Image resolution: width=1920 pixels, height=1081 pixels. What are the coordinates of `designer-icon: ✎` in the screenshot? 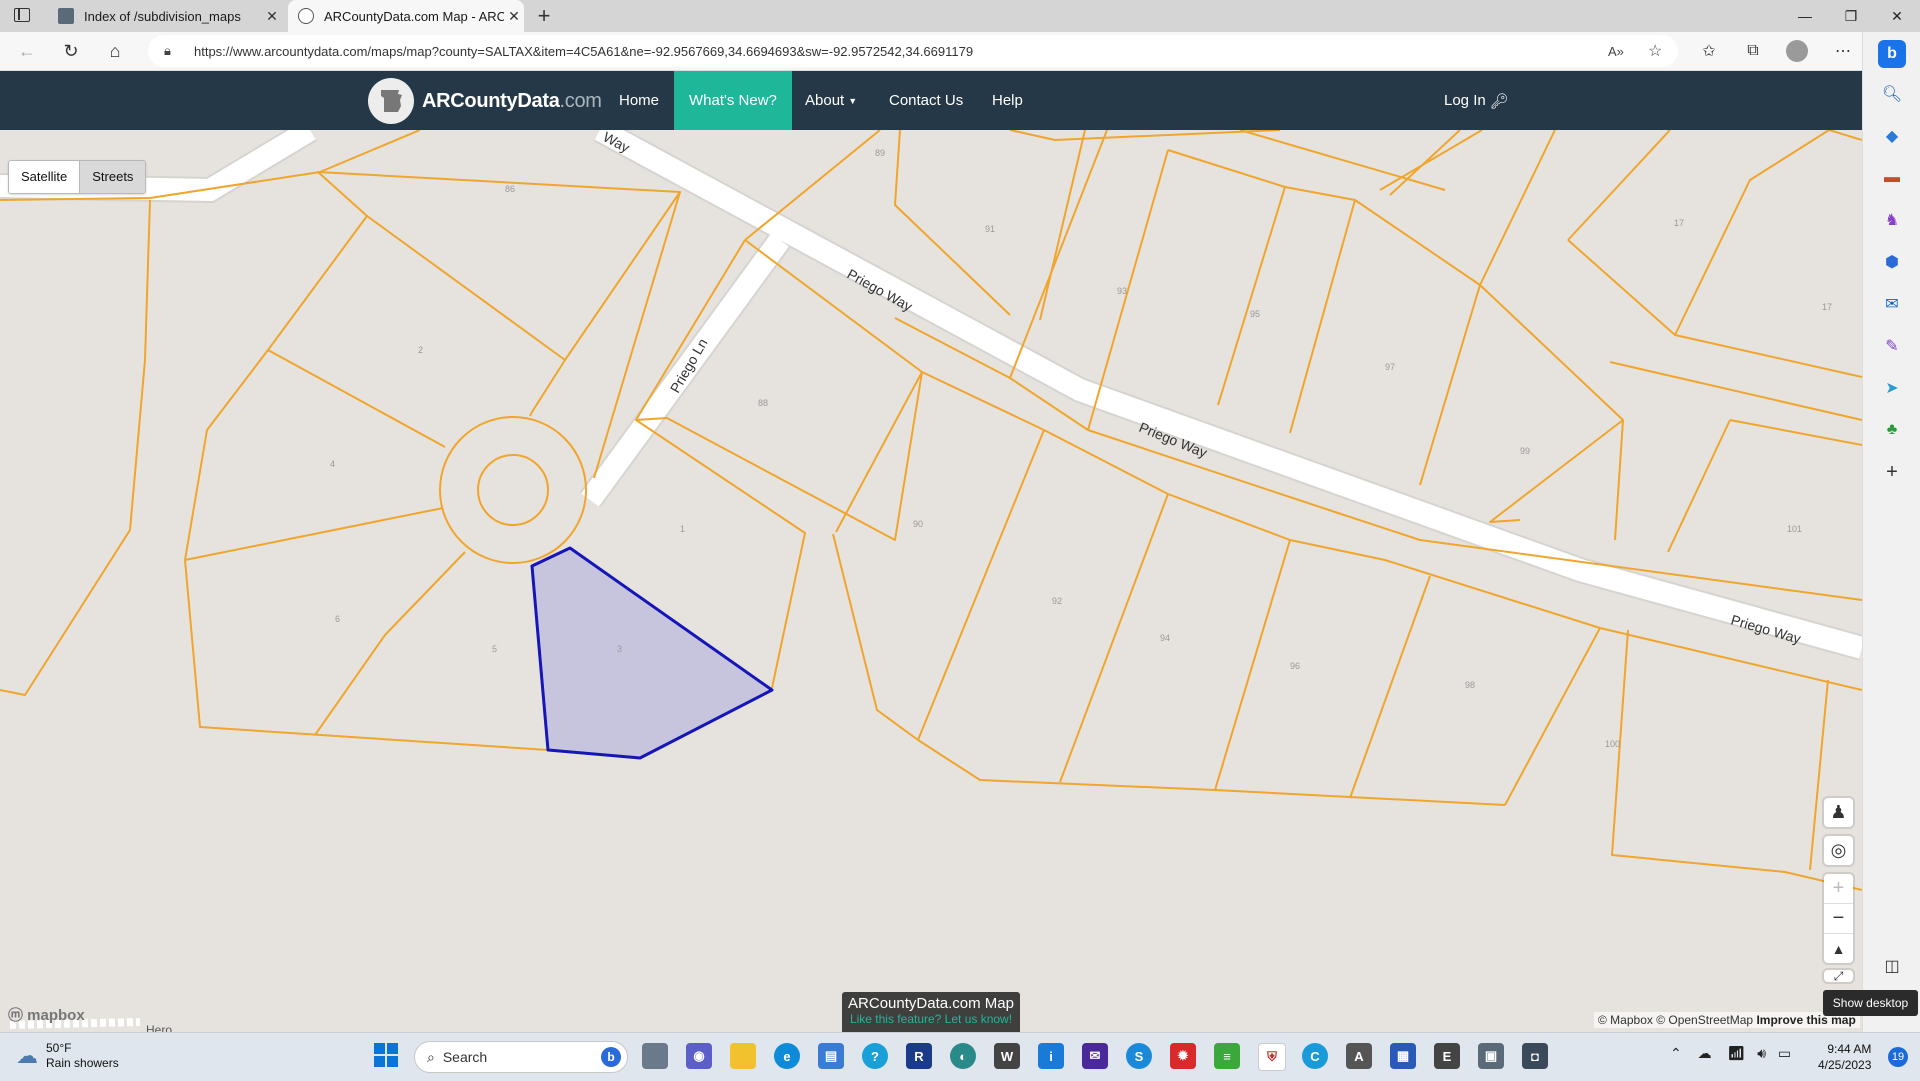 It's located at (1892, 346).